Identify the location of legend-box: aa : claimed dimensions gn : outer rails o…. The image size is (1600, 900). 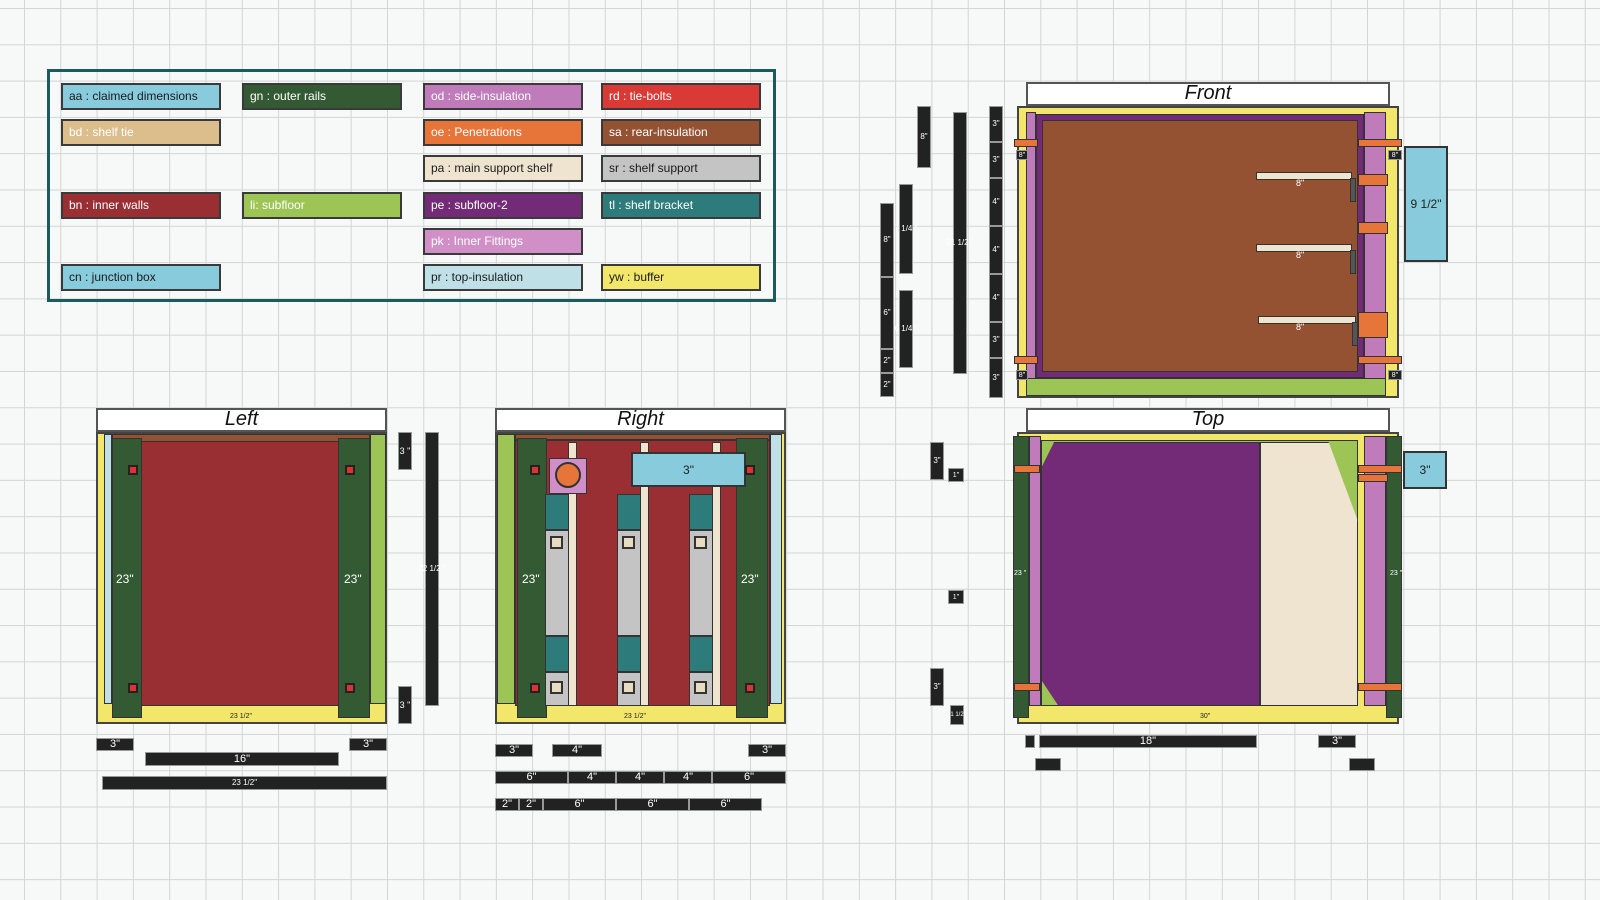
(411, 185).